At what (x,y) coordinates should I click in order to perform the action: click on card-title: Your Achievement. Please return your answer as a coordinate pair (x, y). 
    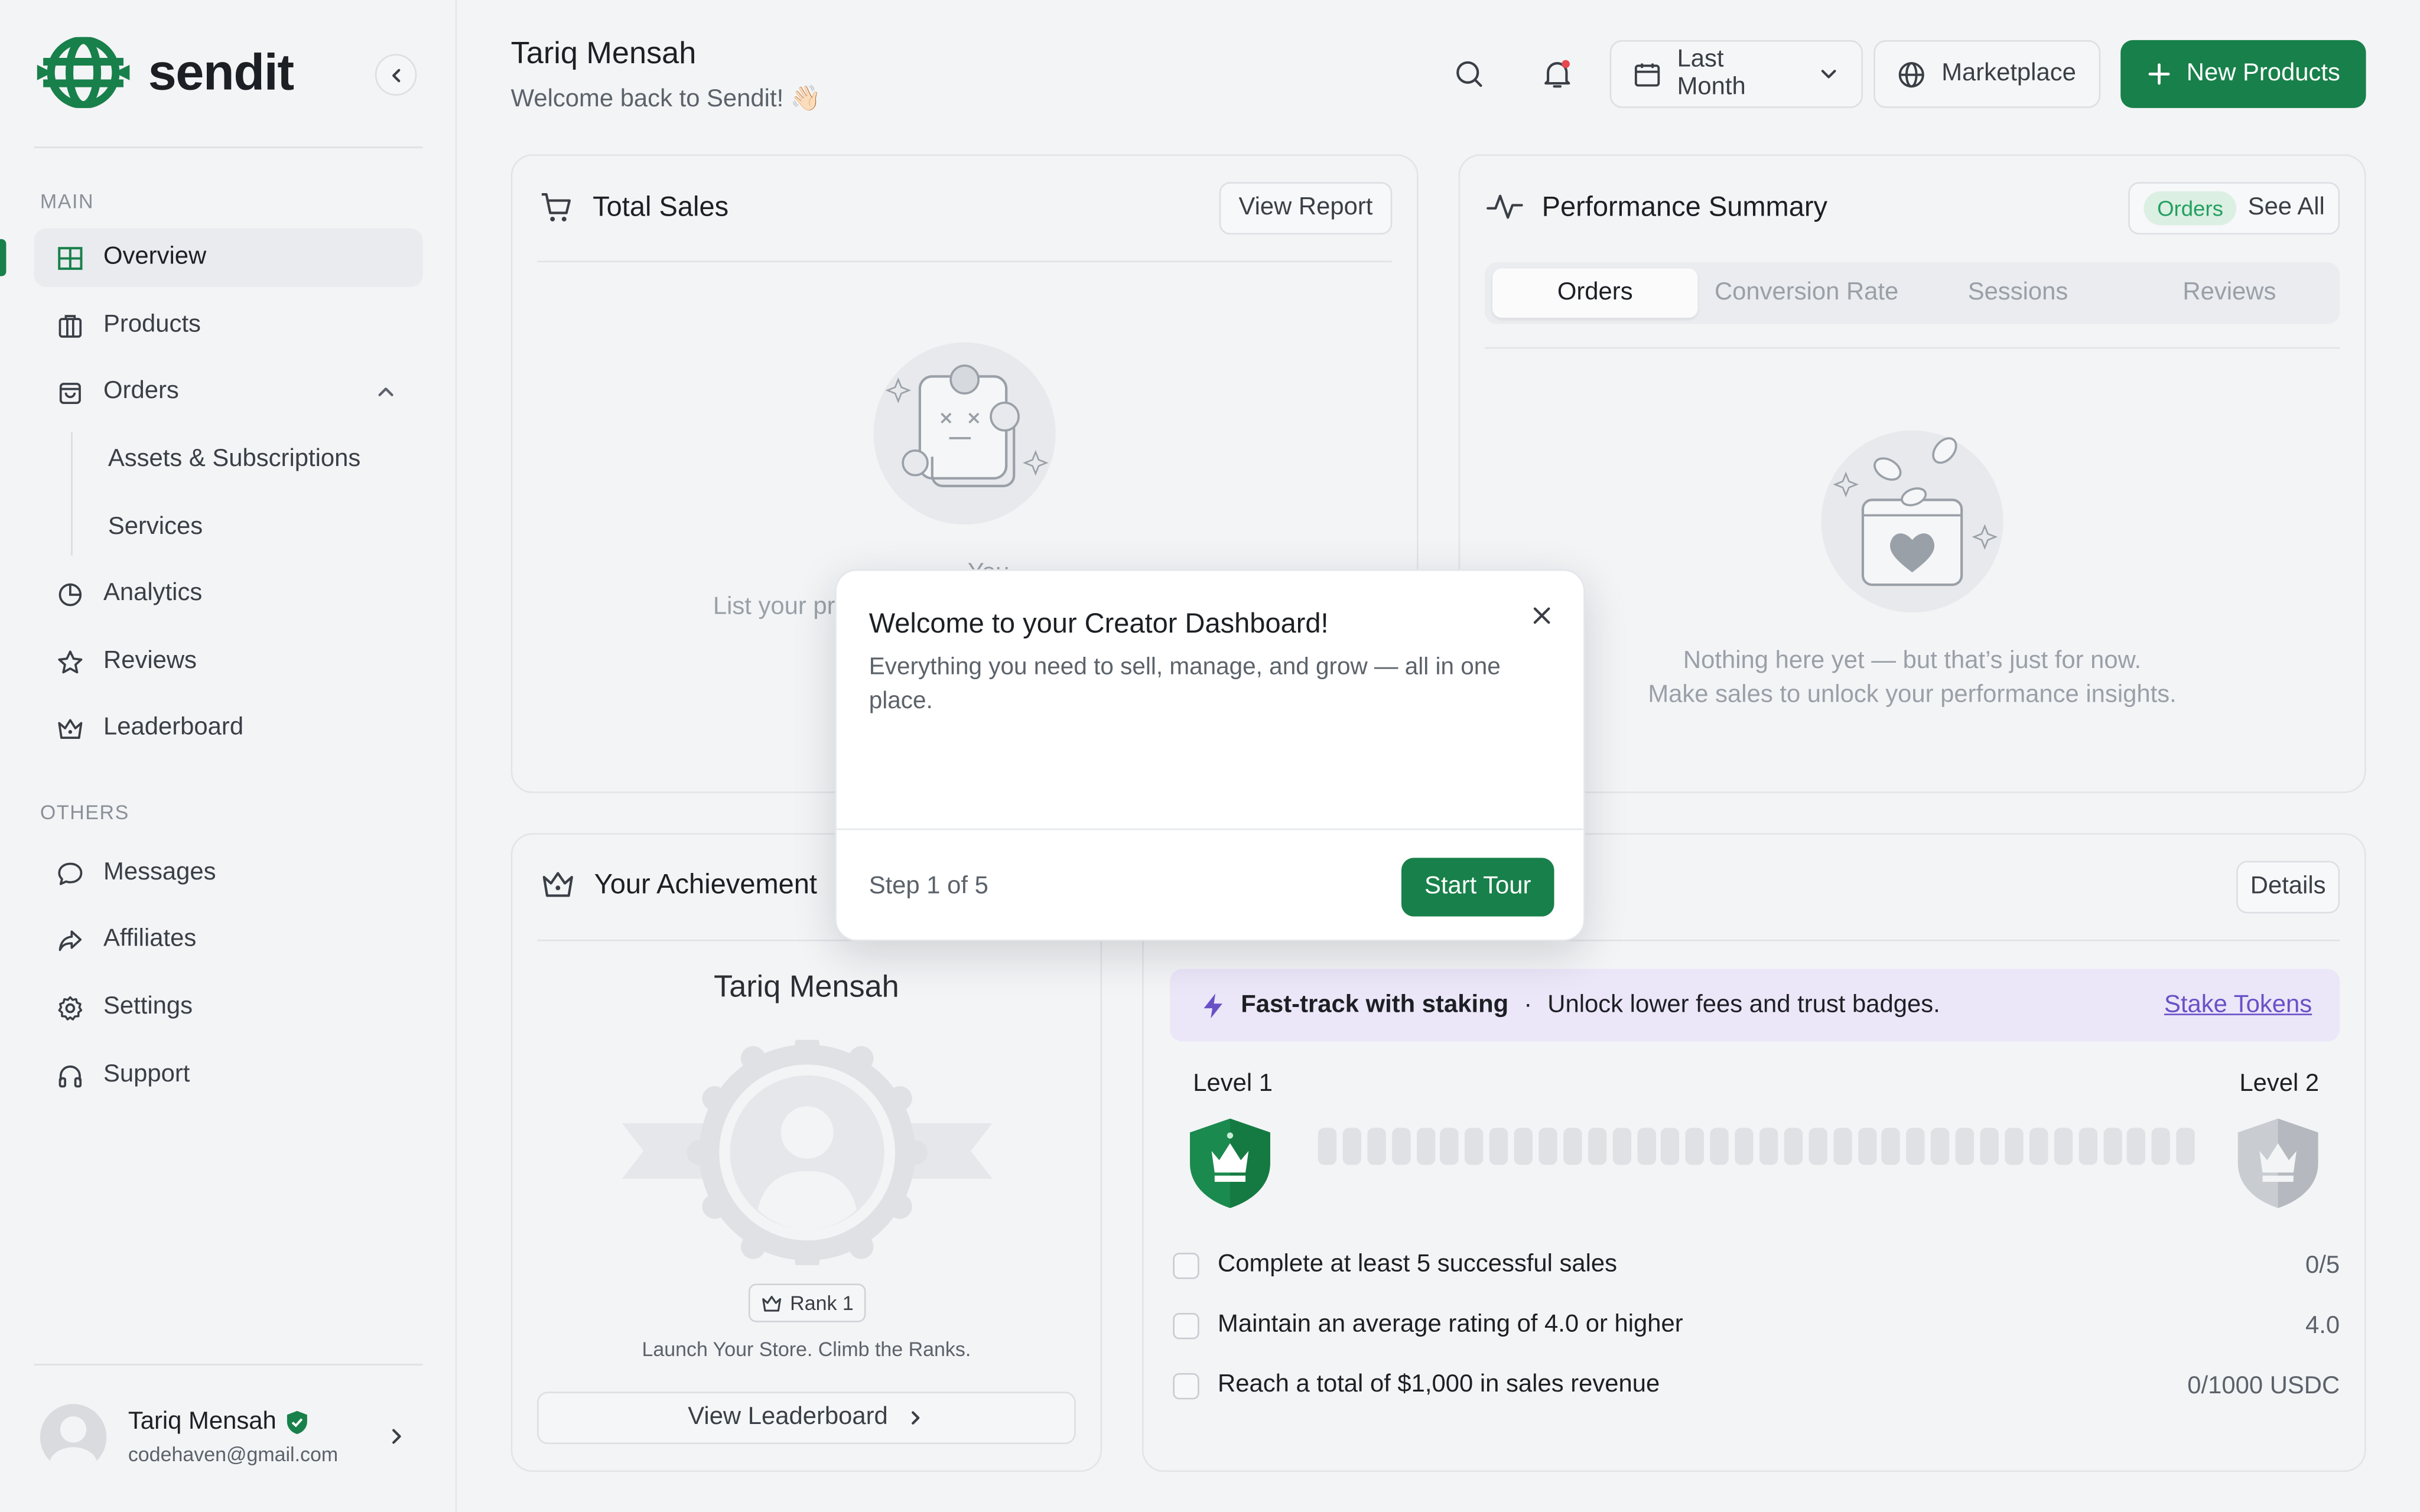
    Looking at the image, I should click on (706, 884).